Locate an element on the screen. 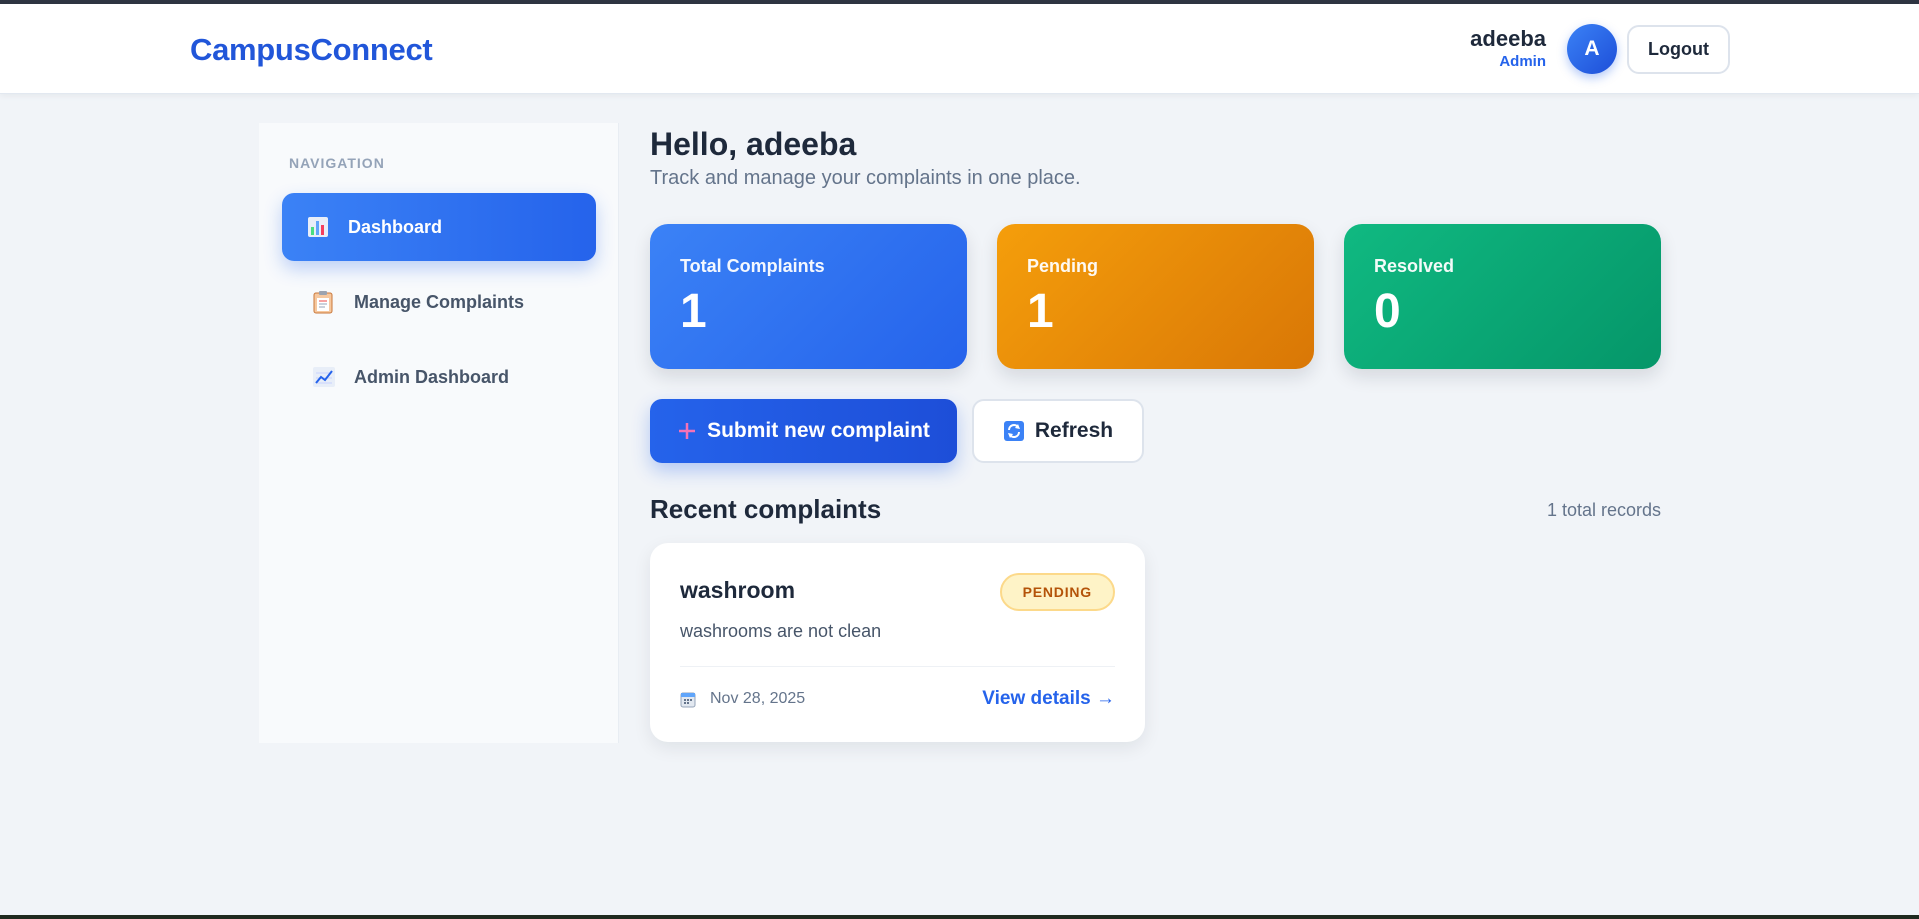  stat-label: Resolved is located at coordinates (1414, 266).